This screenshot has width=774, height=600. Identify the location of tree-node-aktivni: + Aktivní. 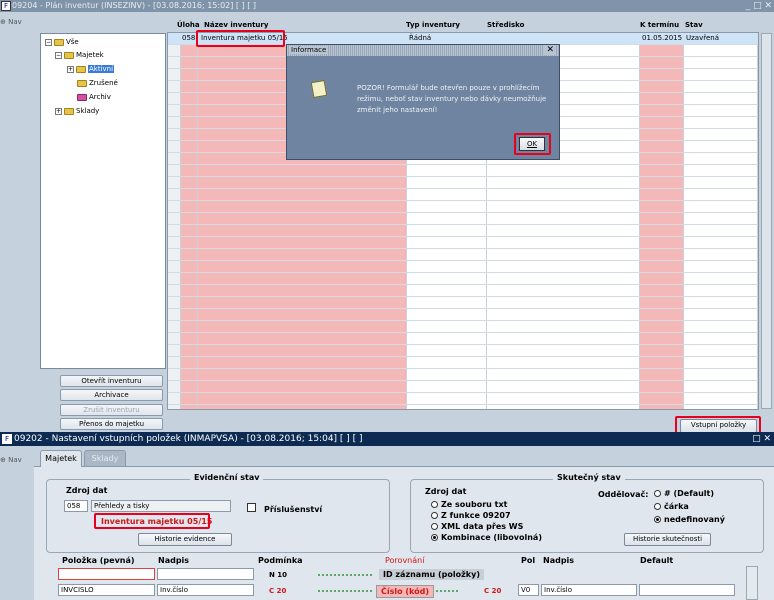
(91, 69).